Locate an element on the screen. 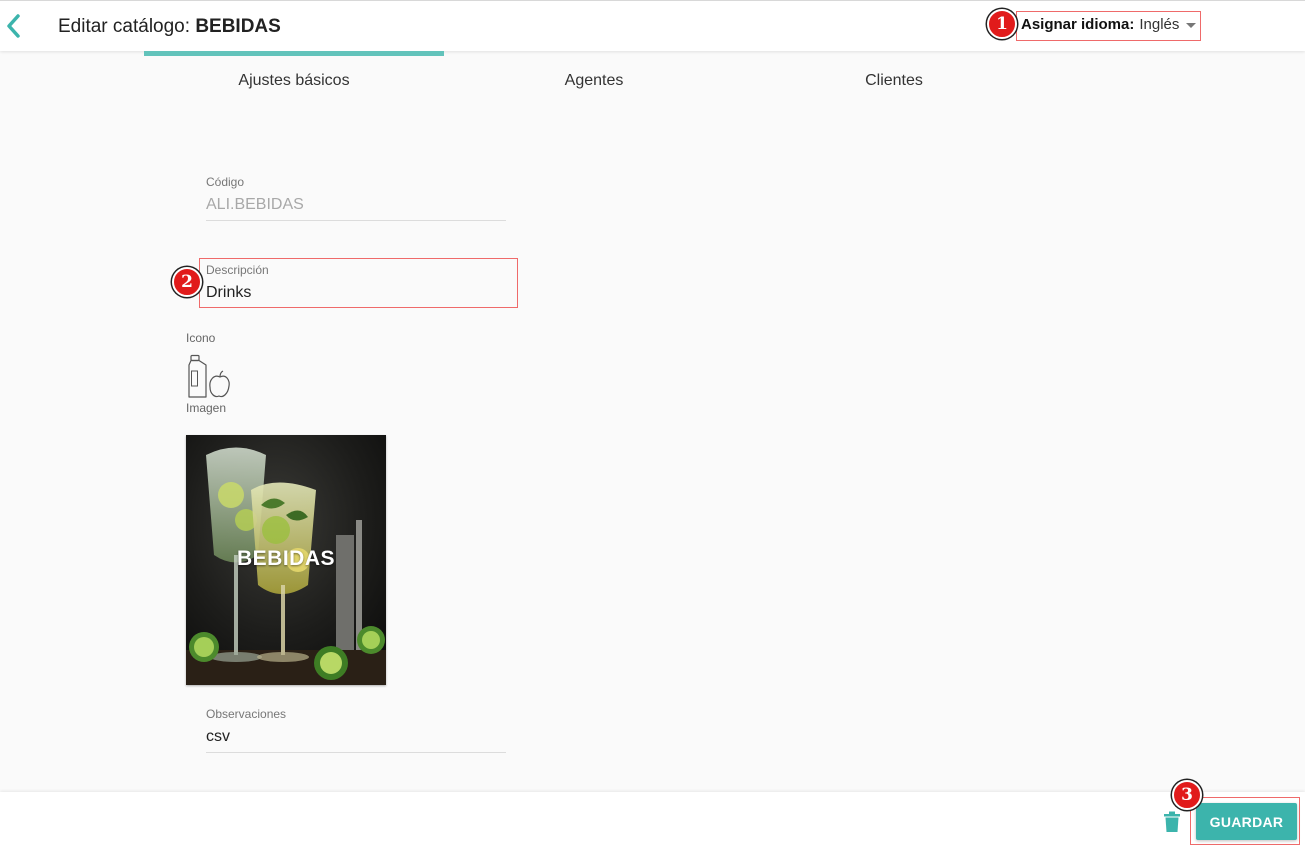 The height and width of the screenshot is (847, 1305). image-label: Imagen is located at coordinates (206, 408).